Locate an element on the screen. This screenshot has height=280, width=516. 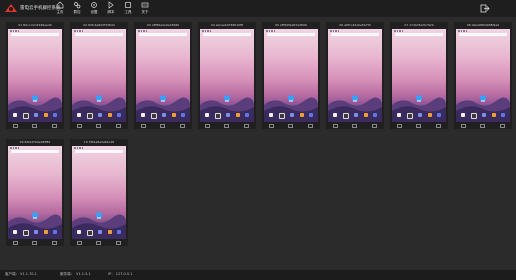
nav-settings-button: 设置 is located at coordinates (94, 8).